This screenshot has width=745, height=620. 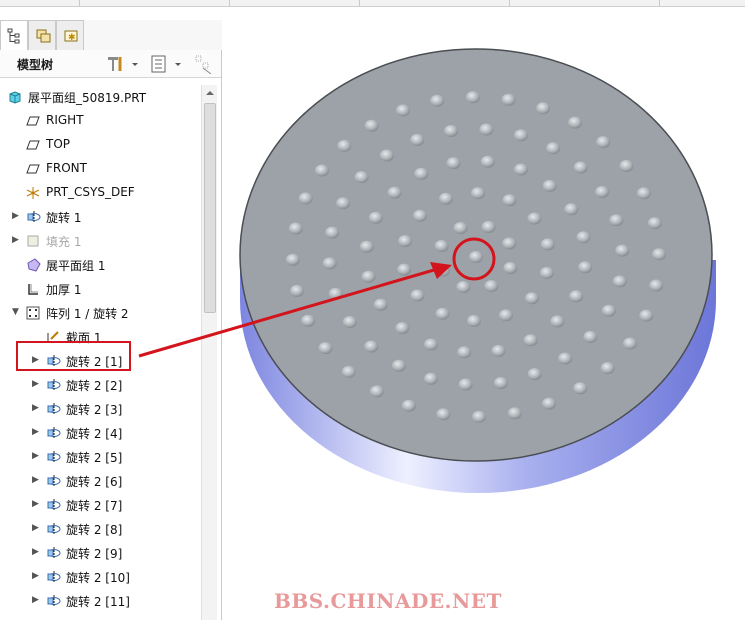 I want to click on tree-item-18: ▶ 旋转 2 [8], so click(x=100, y=529).